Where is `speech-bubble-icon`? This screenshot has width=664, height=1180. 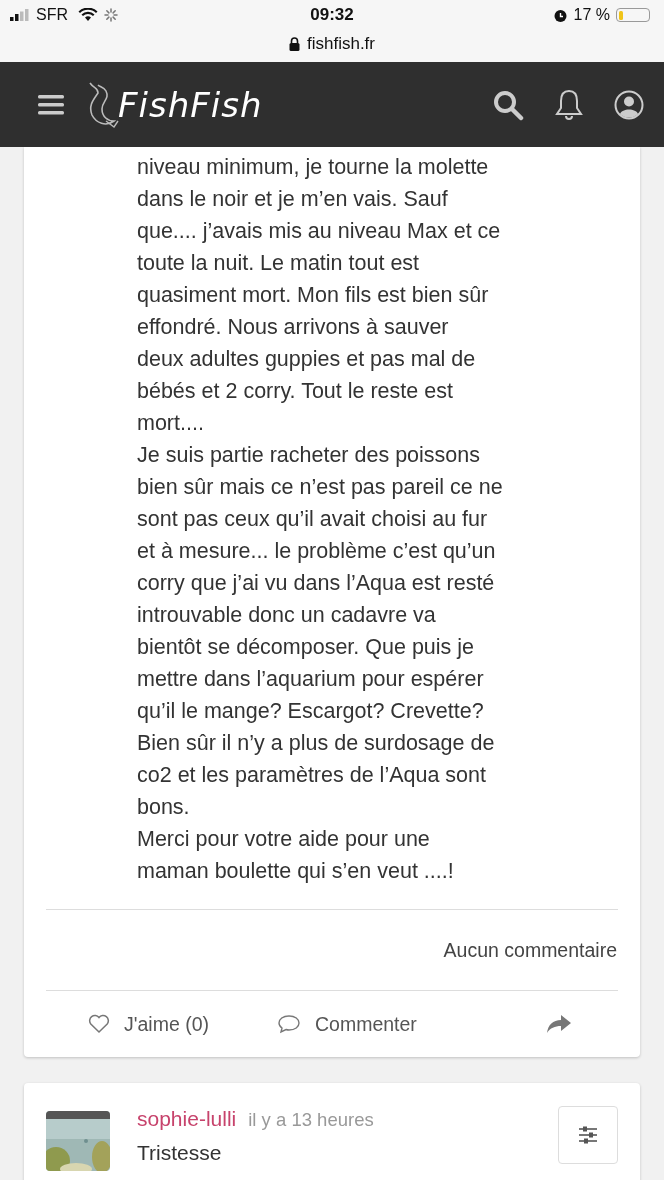 speech-bubble-icon is located at coordinates (289, 1024).